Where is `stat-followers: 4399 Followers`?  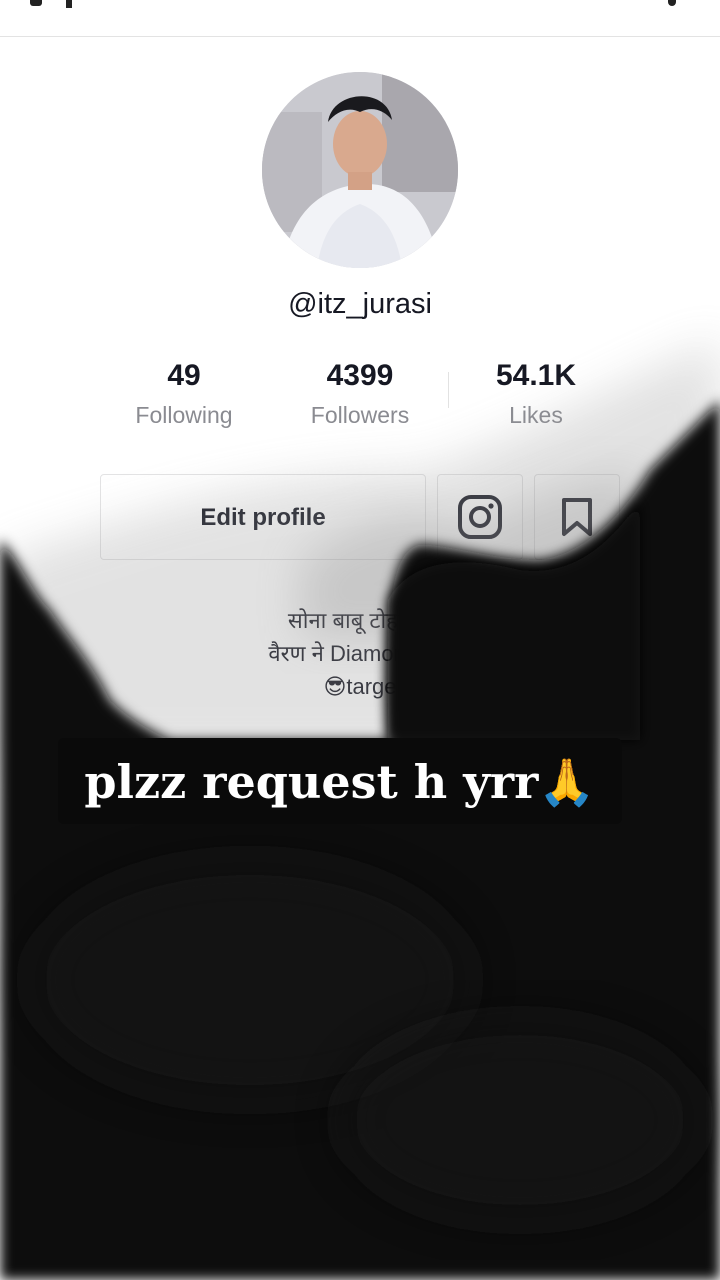
stat-followers: 4399 Followers is located at coordinates (360, 393).